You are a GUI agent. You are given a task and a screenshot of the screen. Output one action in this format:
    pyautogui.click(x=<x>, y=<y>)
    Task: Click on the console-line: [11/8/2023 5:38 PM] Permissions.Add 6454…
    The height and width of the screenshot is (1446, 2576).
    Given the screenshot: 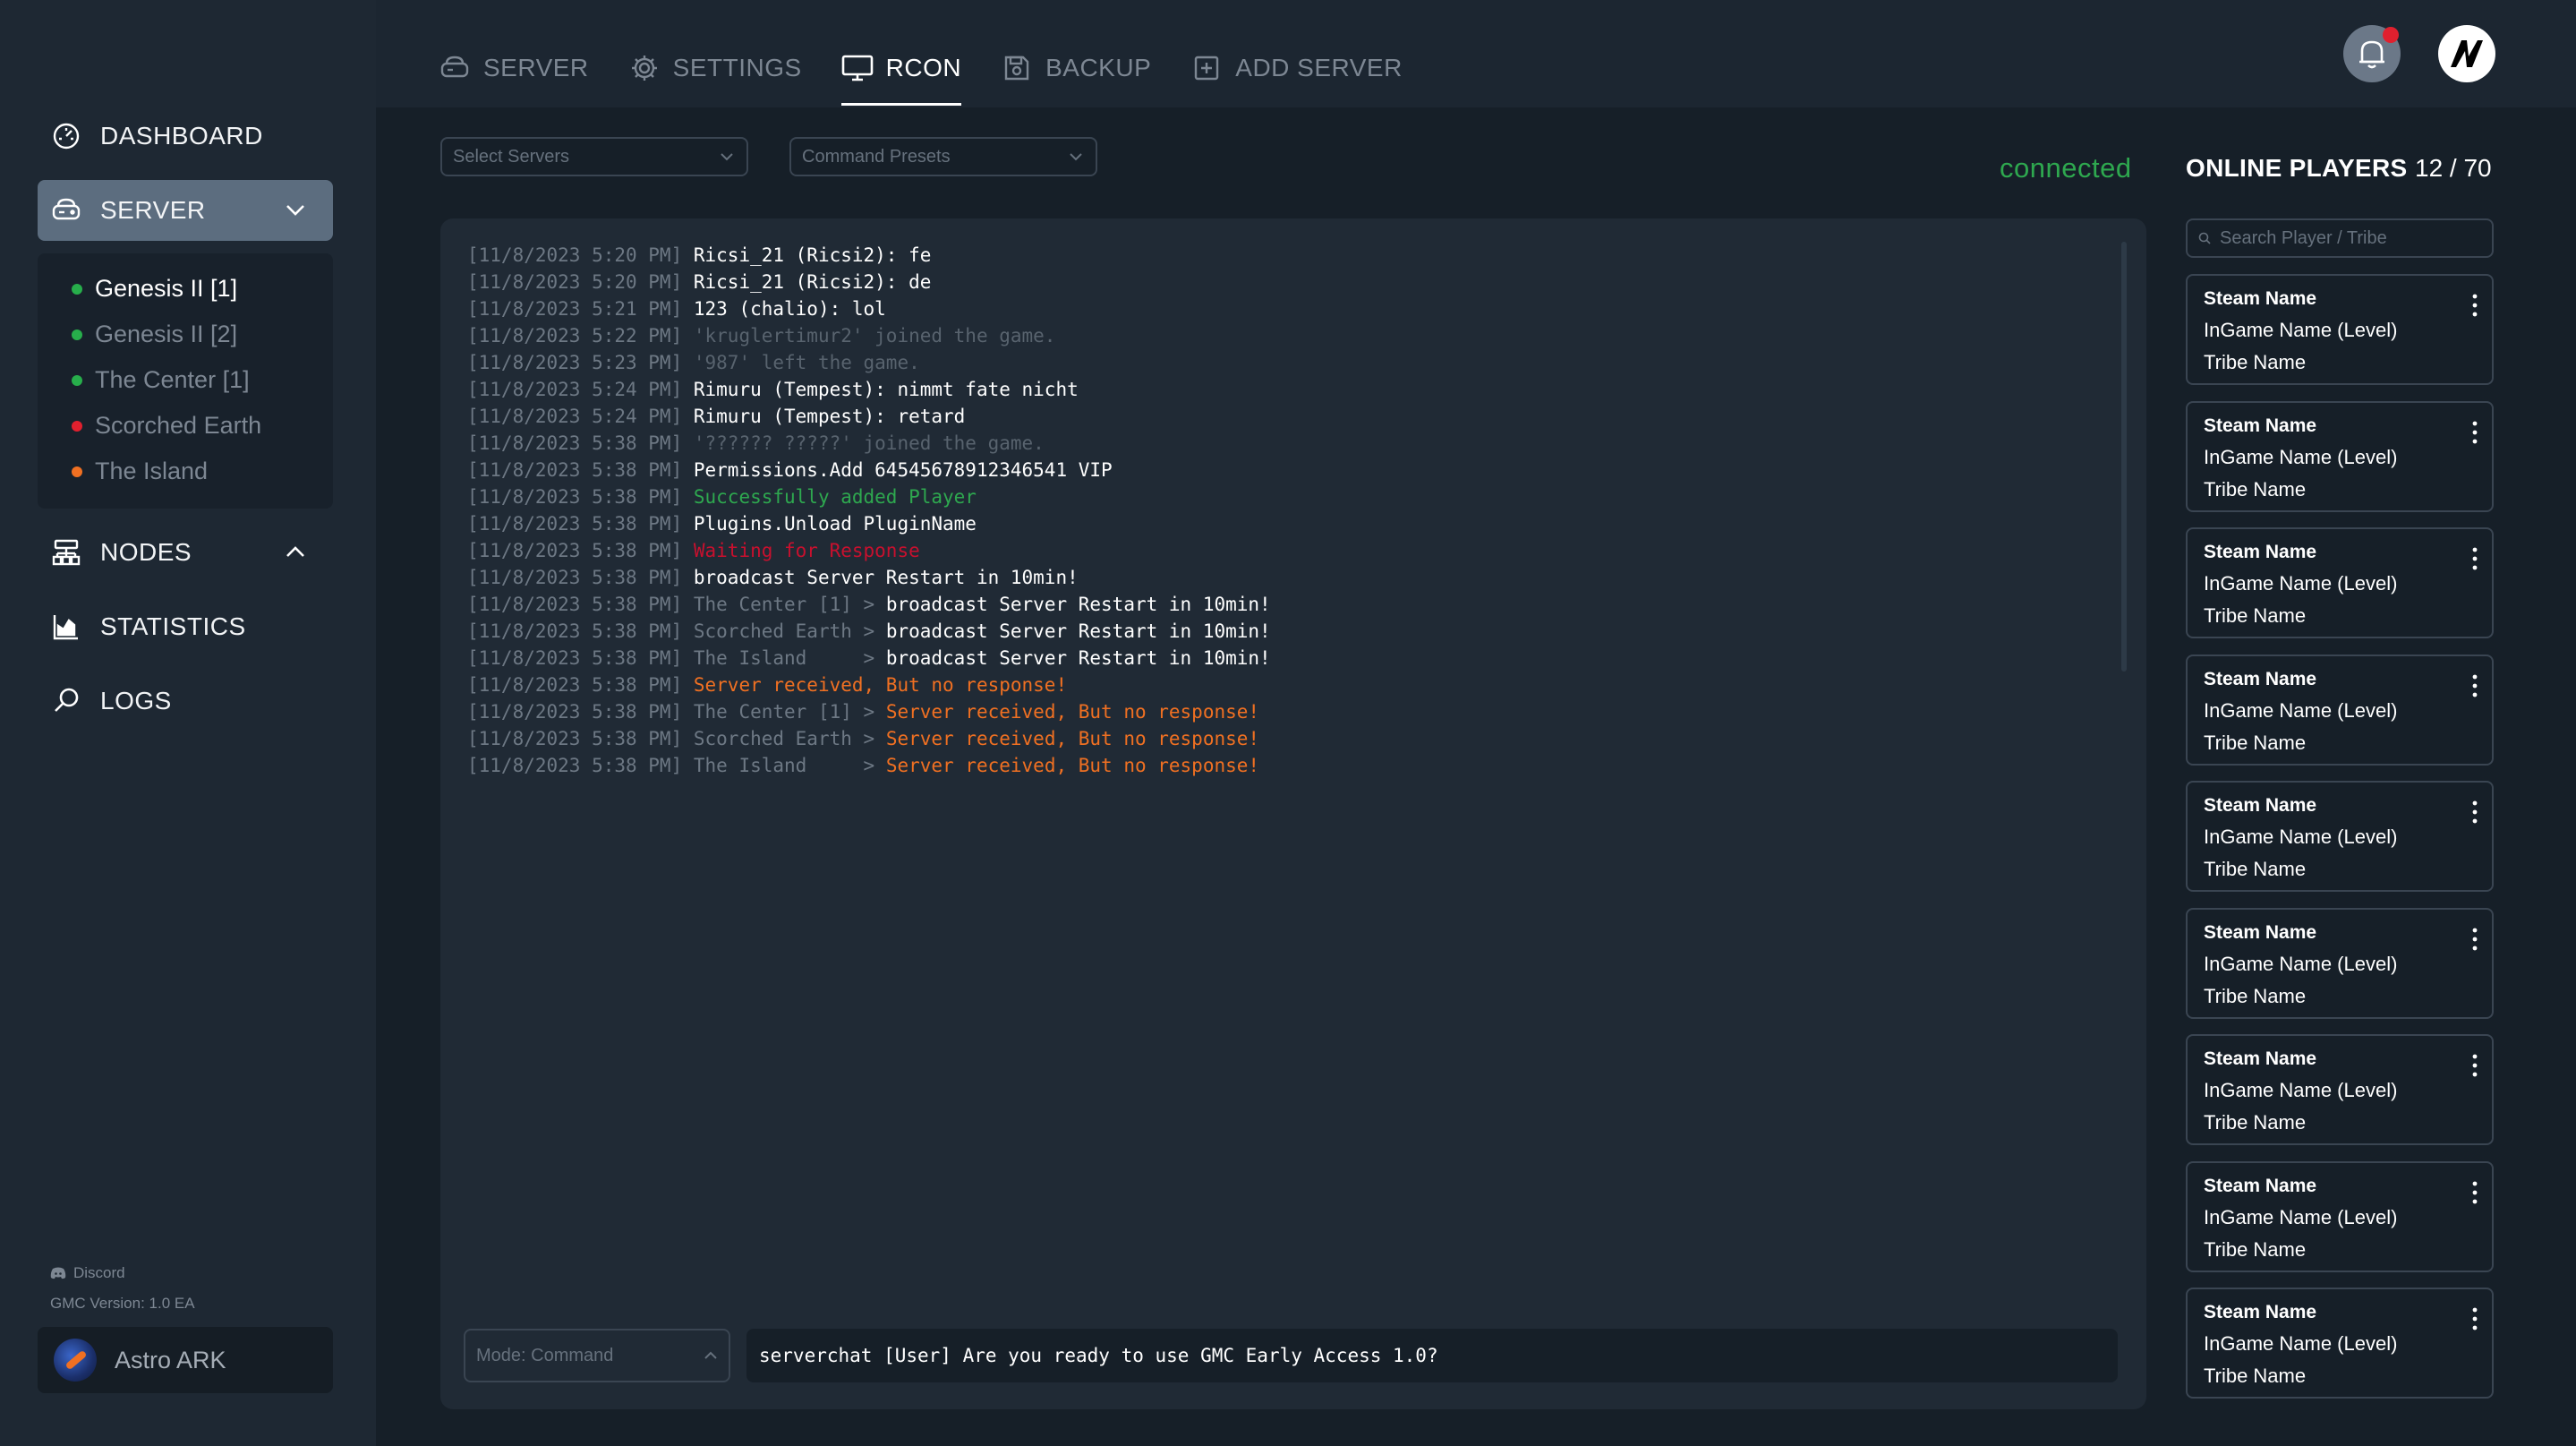 What is the action you would take?
    pyautogui.click(x=869, y=470)
    